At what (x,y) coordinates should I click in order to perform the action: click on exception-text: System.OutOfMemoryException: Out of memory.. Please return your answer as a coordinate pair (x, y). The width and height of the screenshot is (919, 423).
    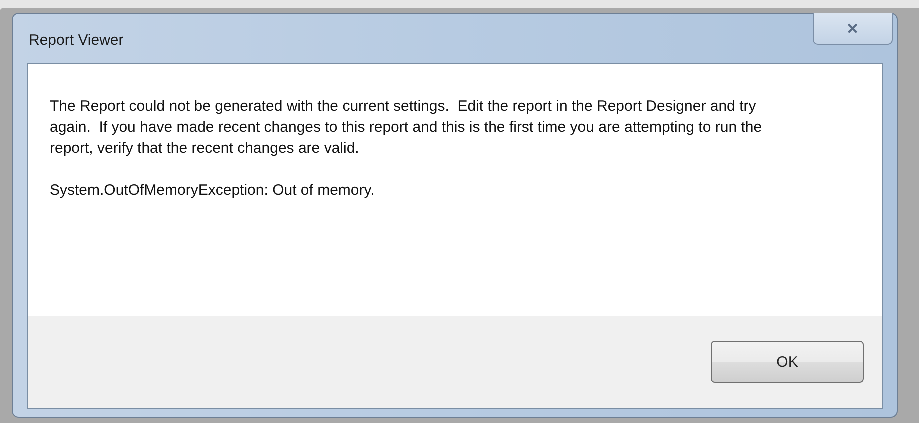
    Looking at the image, I should click on (213, 191).